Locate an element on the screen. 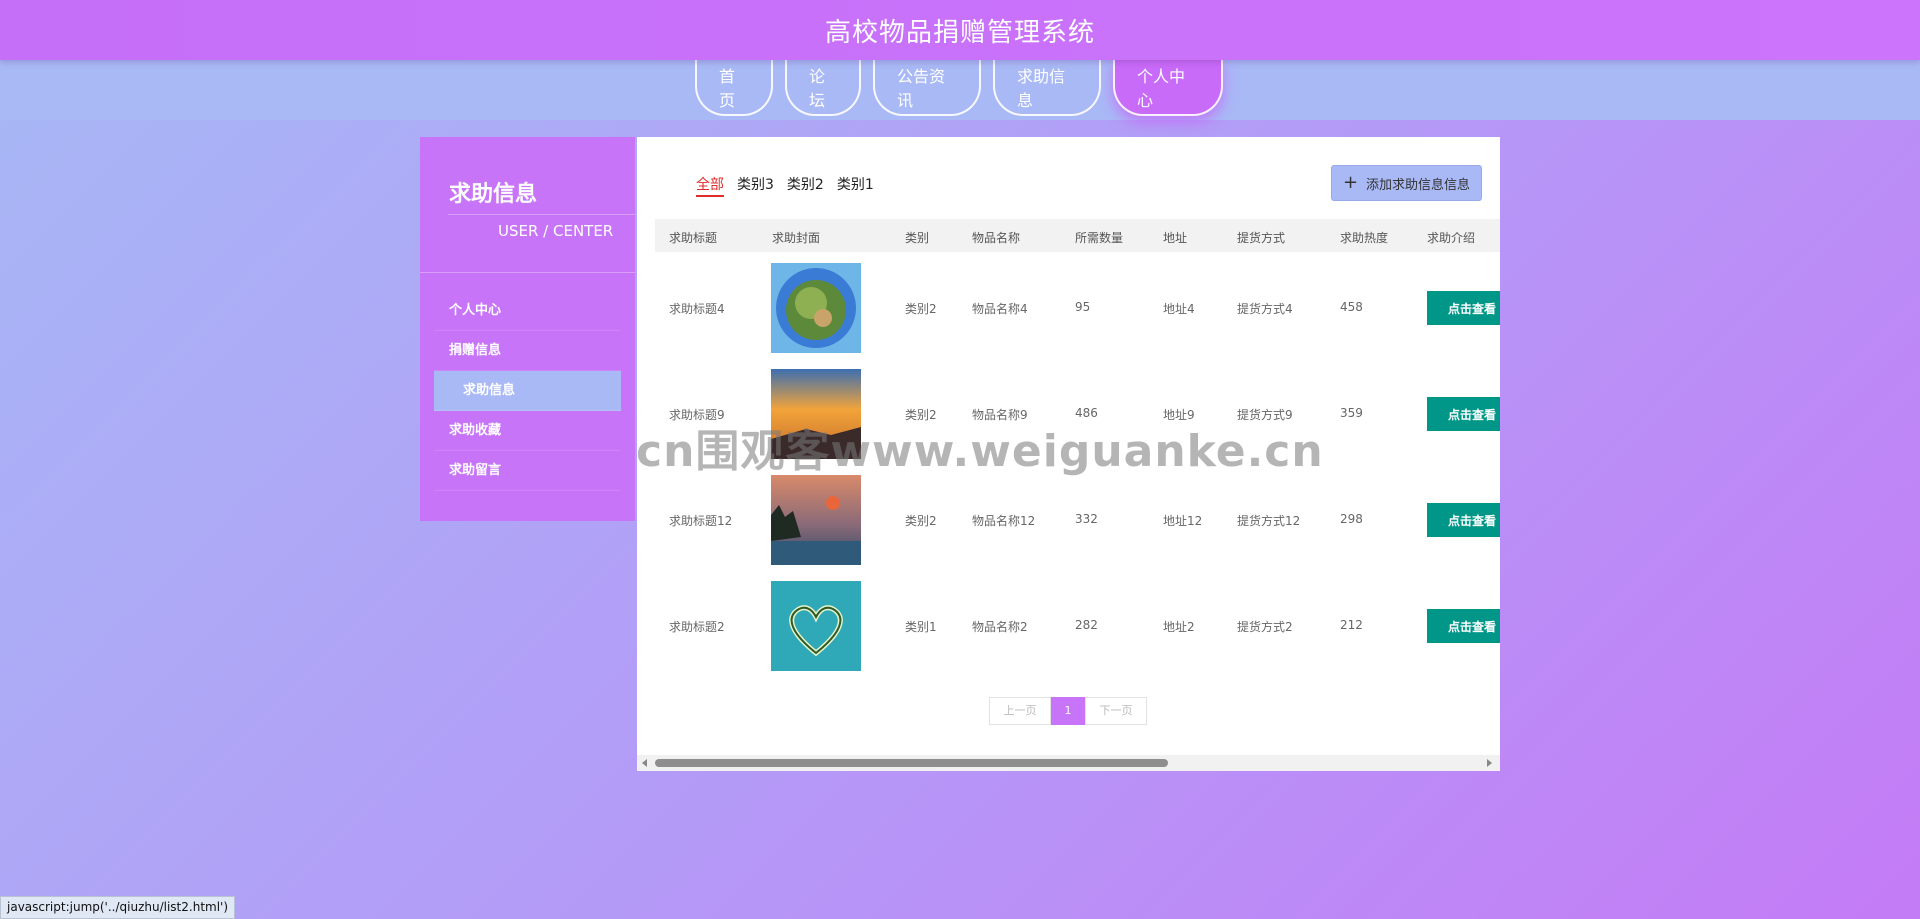 Image resolution: width=1920 pixels, height=919 pixels. scroll-thumb is located at coordinates (911, 763).